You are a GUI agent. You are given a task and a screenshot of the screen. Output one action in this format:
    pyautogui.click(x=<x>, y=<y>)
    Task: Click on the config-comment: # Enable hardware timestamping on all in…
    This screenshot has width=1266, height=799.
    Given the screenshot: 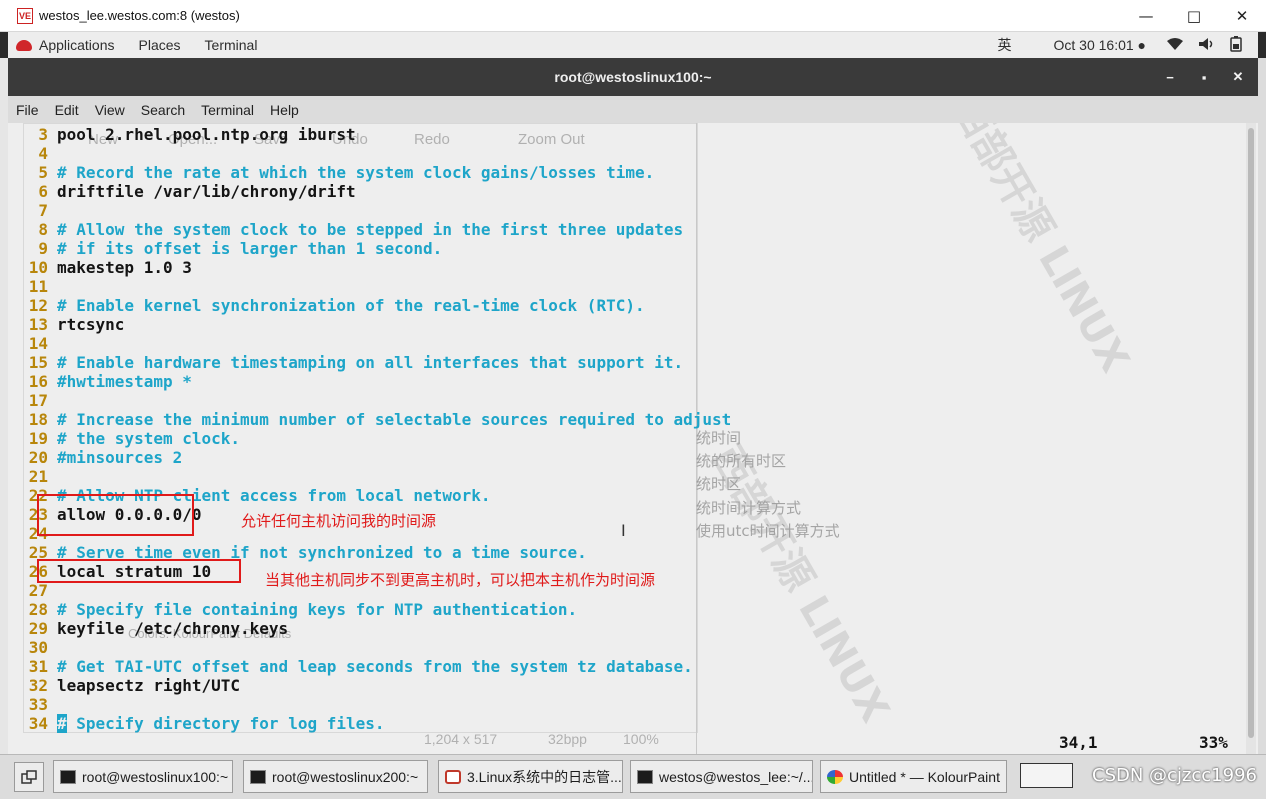 What is the action you would take?
    pyautogui.click(x=370, y=362)
    